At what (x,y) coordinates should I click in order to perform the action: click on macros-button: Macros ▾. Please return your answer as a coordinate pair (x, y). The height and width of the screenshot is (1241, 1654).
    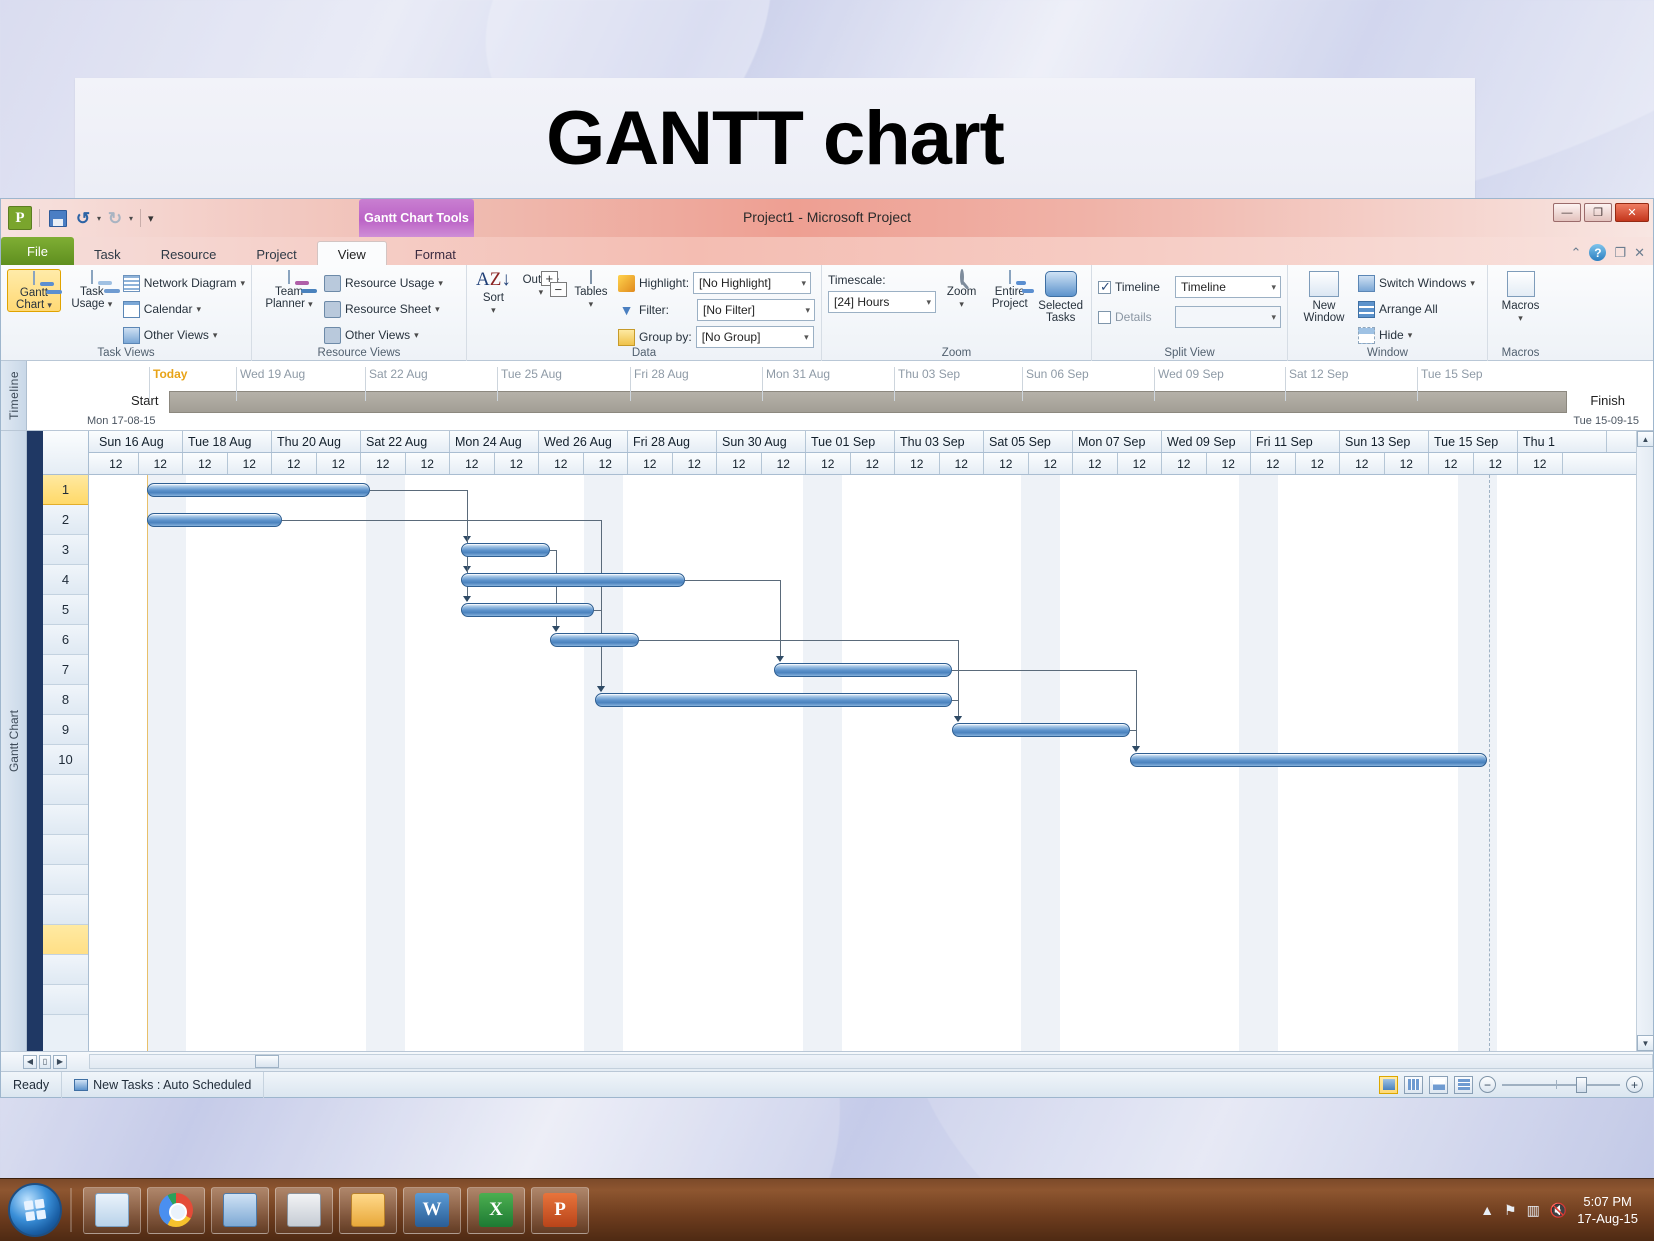
    Looking at the image, I should click on (1520, 296).